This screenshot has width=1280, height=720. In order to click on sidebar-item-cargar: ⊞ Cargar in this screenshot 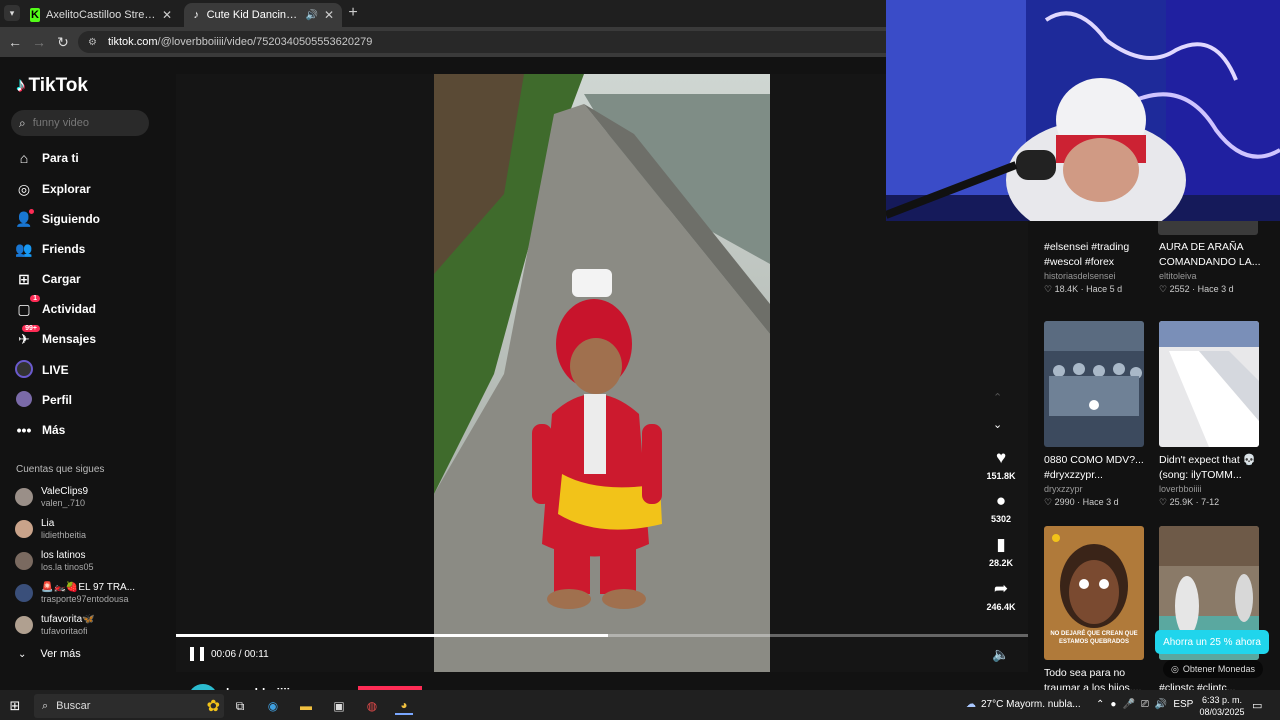, I will do `click(47, 279)`.